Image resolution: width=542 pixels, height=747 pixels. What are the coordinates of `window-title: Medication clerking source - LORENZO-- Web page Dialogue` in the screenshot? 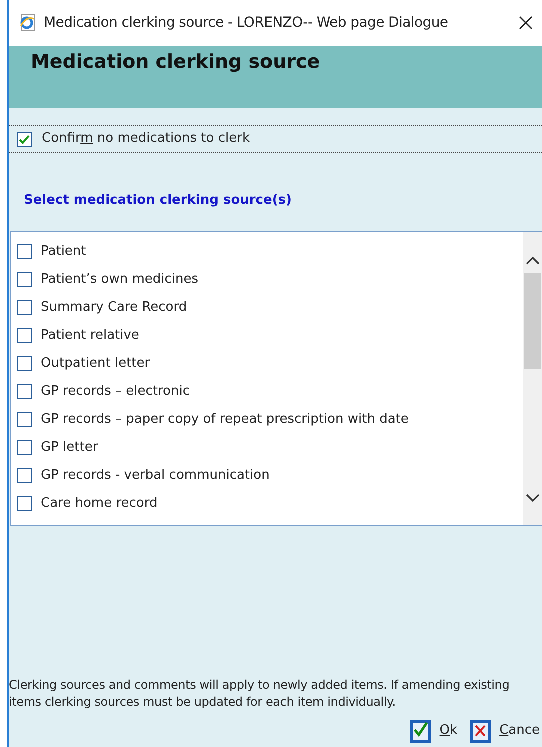 It's located at (246, 23).